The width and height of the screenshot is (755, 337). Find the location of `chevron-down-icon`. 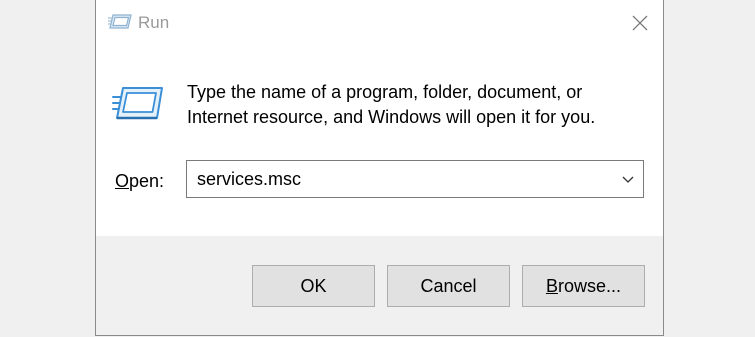

chevron-down-icon is located at coordinates (628, 179).